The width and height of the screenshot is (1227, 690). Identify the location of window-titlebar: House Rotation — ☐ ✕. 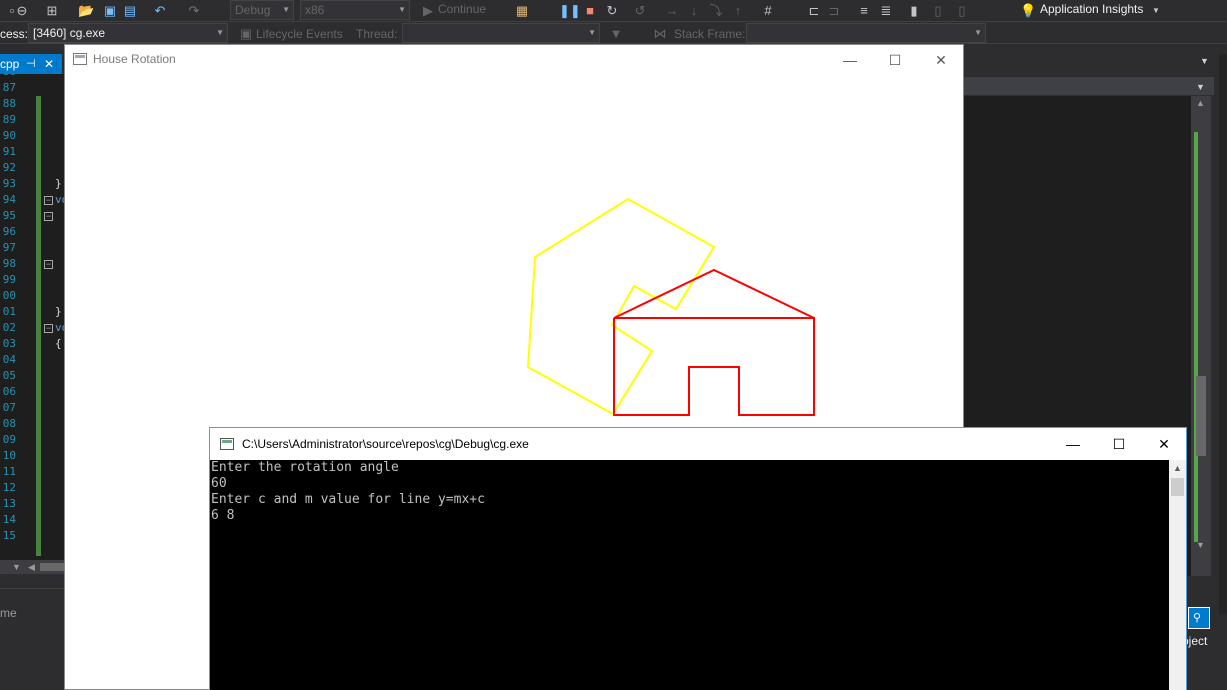
(514, 60).